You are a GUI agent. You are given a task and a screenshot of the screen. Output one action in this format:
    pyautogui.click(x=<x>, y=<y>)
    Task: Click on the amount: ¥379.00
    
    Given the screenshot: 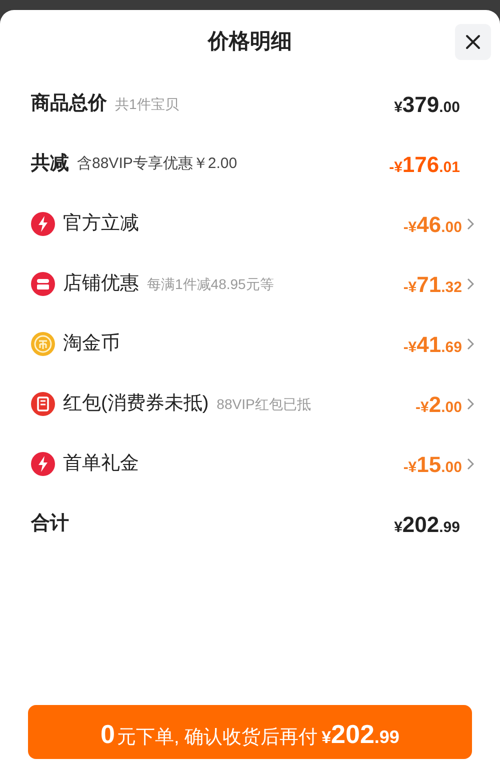 What is the action you would take?
    pyautogui.click(x=427, y=104)
    